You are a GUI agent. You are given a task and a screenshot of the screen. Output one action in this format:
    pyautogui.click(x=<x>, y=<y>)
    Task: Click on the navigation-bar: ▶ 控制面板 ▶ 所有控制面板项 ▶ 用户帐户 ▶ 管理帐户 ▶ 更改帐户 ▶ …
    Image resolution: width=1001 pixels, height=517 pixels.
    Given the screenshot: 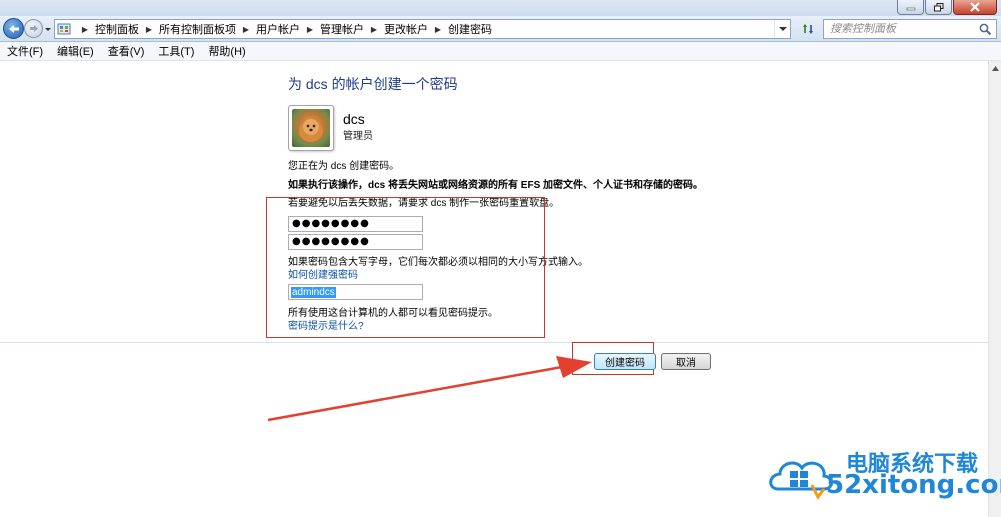 What is the action you would take?
    pyautogui.click(x=500, y=29)
    